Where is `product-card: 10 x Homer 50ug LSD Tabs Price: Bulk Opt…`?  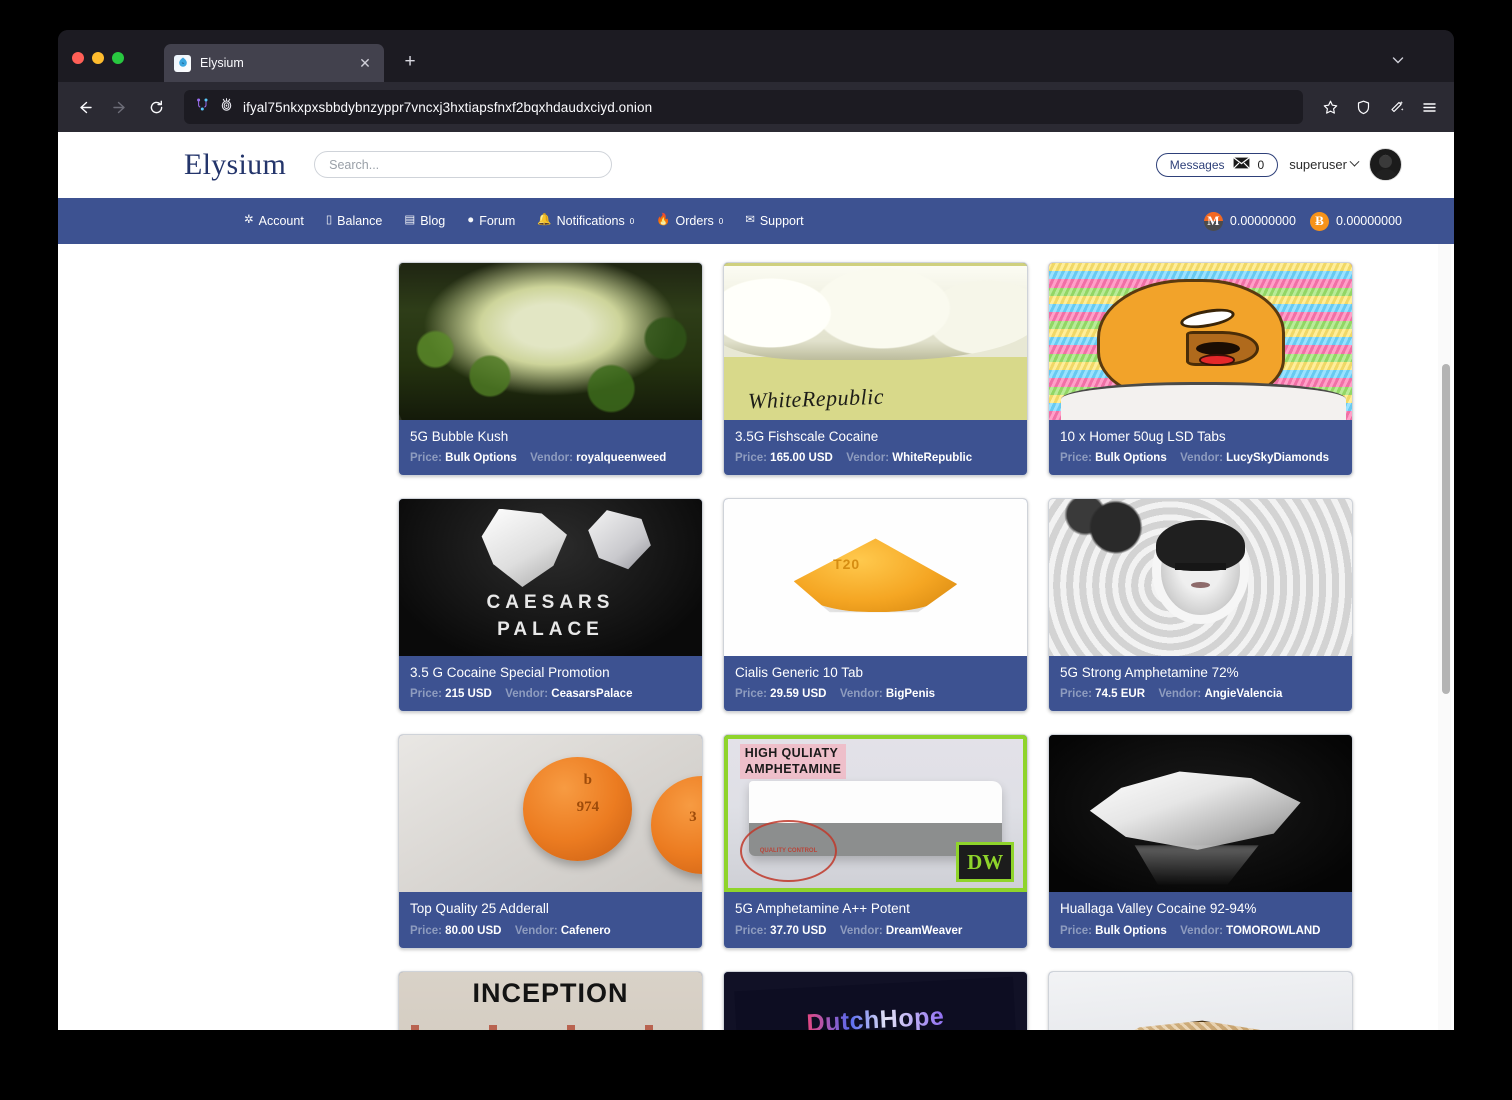
product-card: 10 x Homer 50ug LSD Tabs Price: Bulk Opt… is located at coordinates (1200, 369).